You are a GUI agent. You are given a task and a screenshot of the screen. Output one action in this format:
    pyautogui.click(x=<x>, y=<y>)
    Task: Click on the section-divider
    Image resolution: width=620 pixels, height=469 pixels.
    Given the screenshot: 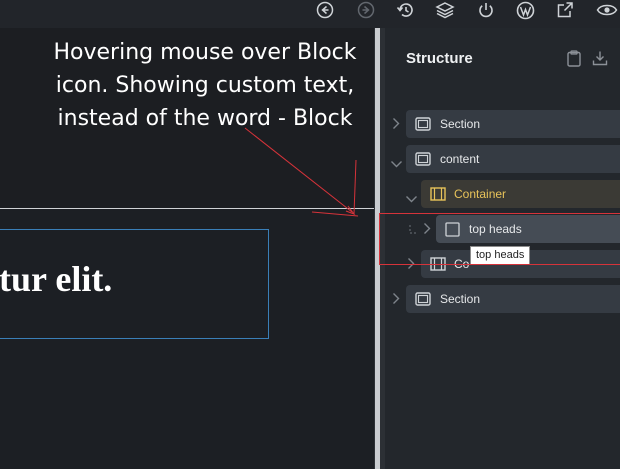 What is the action you would take?
    pyautogui.click(x=187, y=208)
    